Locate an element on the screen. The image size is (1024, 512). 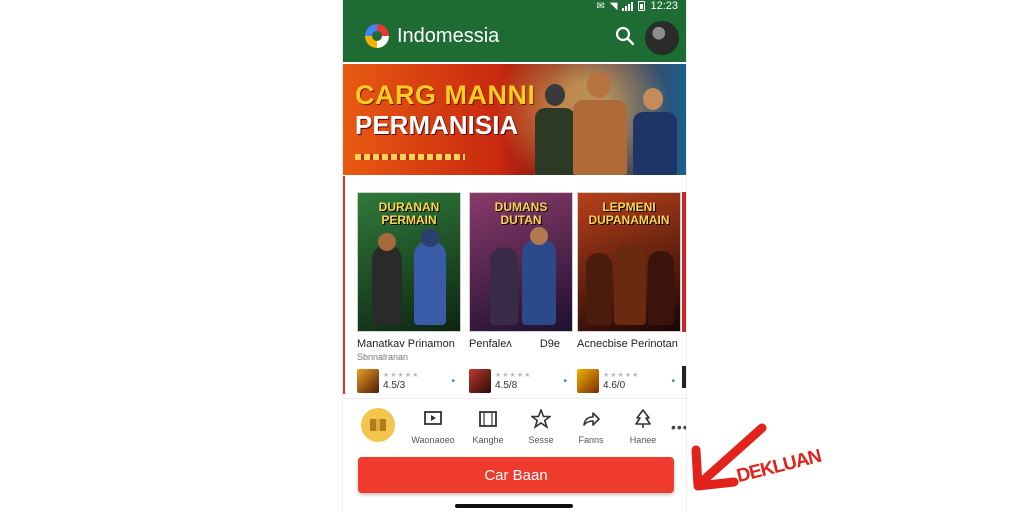
promo-banner: CARG MANNI PERMANISIA is located at coordinates (514, 119).